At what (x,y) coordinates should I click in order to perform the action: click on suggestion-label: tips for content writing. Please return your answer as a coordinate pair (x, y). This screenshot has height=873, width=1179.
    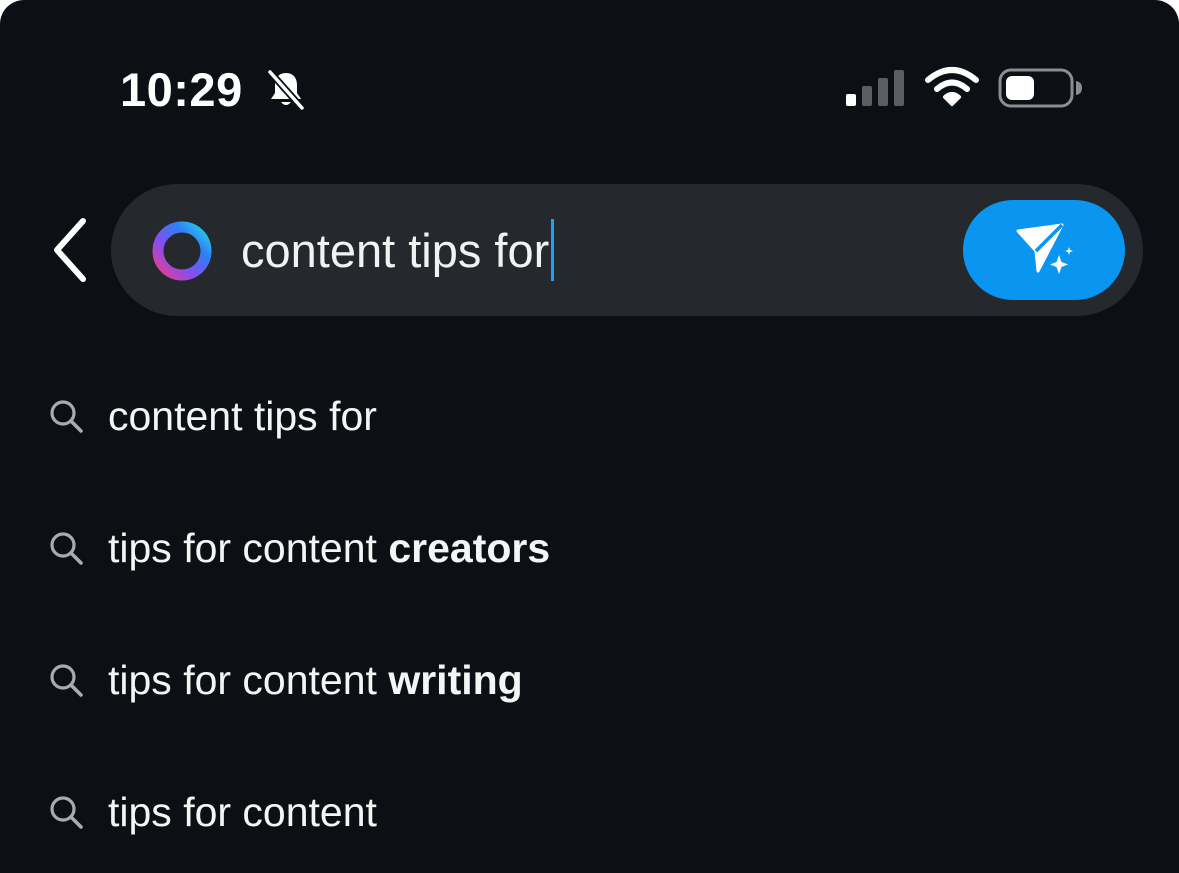
    Looking at the image, I should click on (315, 680).